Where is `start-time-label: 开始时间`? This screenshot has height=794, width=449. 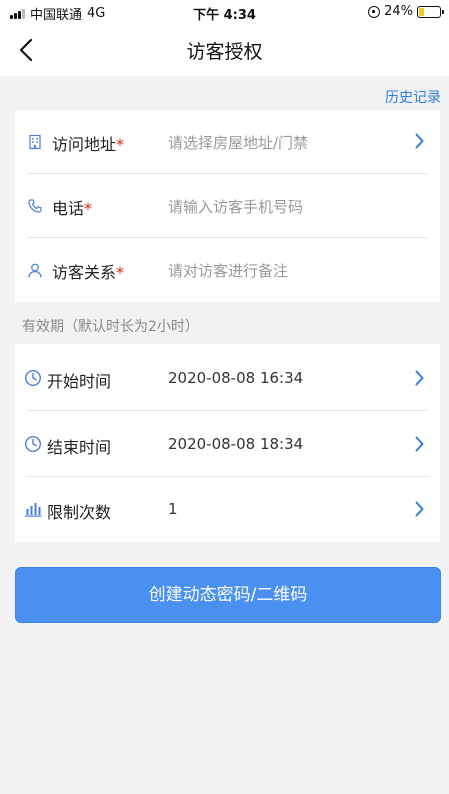
start-time-label: 开始时间 is located at coordinates (79, 381).